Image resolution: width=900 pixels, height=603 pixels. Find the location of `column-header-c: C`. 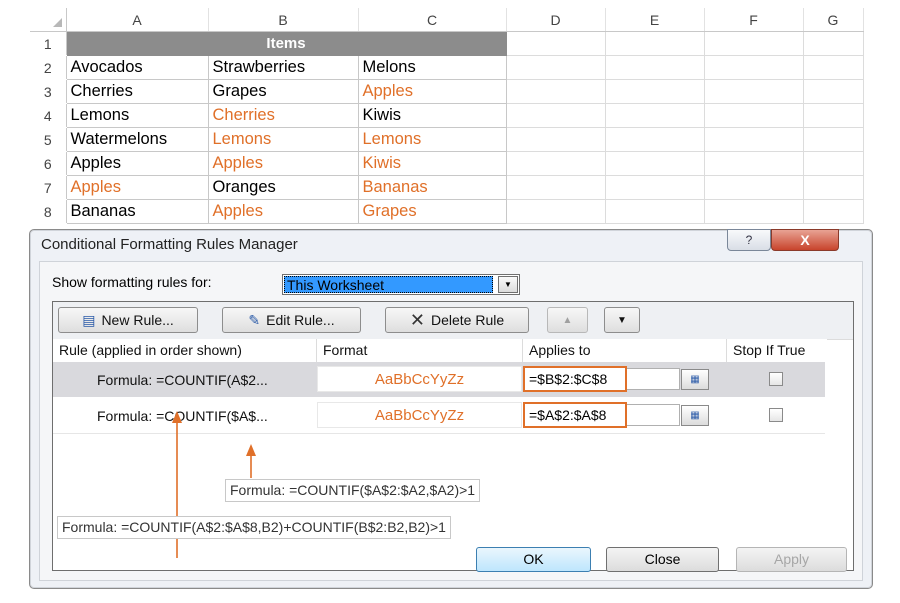

column-header-c: C is located at coordinates (432, 20).